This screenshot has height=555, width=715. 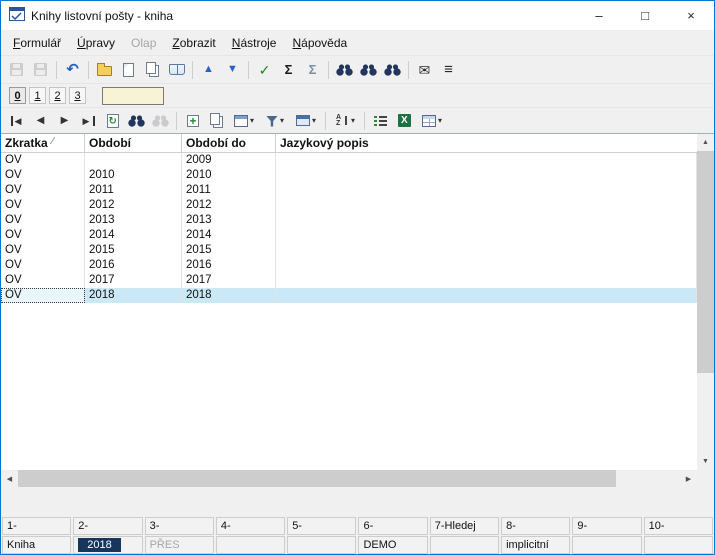 What do you see at coordinates (380, 121) in the screenshot?
I see `value-list-button` at bounding box center [380, 121].